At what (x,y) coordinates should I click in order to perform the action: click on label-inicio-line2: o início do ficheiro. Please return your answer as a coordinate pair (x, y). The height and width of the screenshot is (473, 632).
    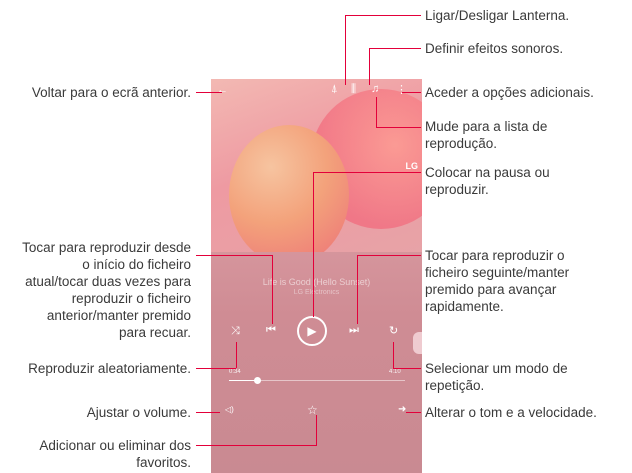
    Looking at the image, I should click on (136, 264).